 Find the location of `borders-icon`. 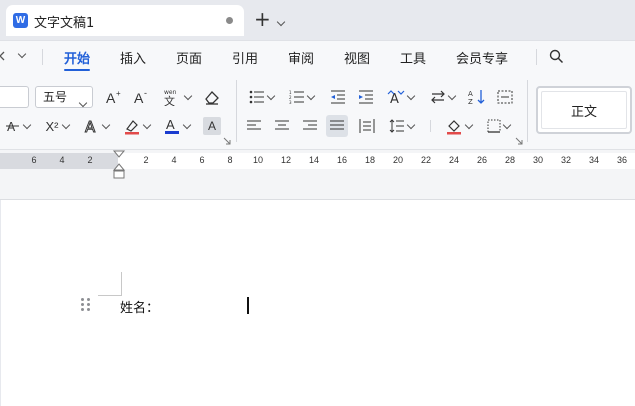

borders-icon is located at coordinates (498, 126).